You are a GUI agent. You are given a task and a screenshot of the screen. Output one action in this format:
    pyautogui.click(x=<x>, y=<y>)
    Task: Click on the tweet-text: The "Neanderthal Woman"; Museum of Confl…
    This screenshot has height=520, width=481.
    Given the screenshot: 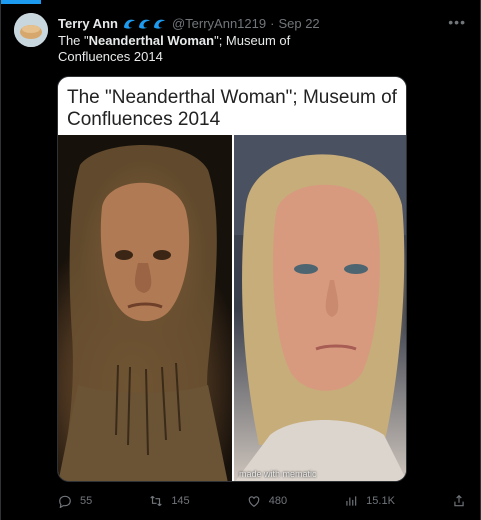 What is the action you would take?
    pyautogui.click(x=183, y=49)
    